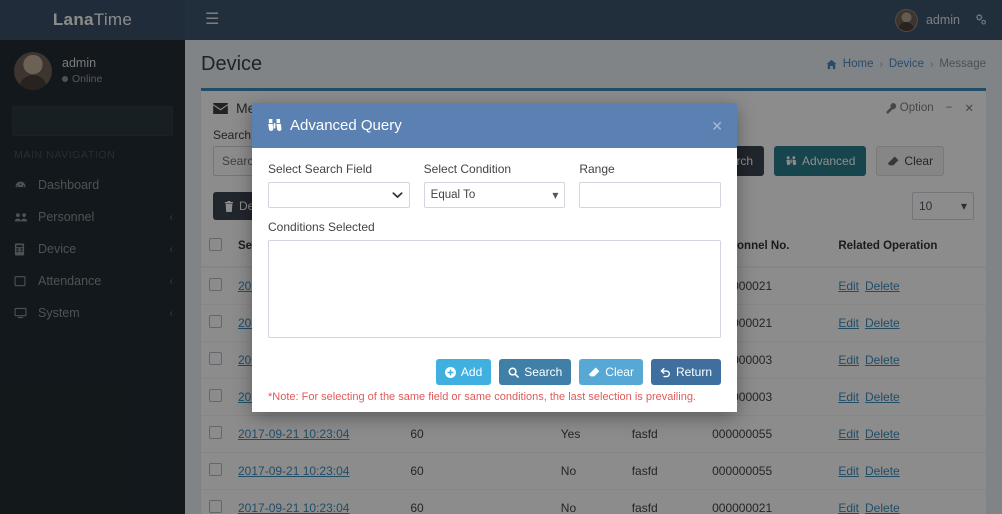 The height and width of the screenshot is (514, 1002). Describe the element at coordinates (611, 372) in the screenshot. I see `modal-clear-button: Clear` at that location.